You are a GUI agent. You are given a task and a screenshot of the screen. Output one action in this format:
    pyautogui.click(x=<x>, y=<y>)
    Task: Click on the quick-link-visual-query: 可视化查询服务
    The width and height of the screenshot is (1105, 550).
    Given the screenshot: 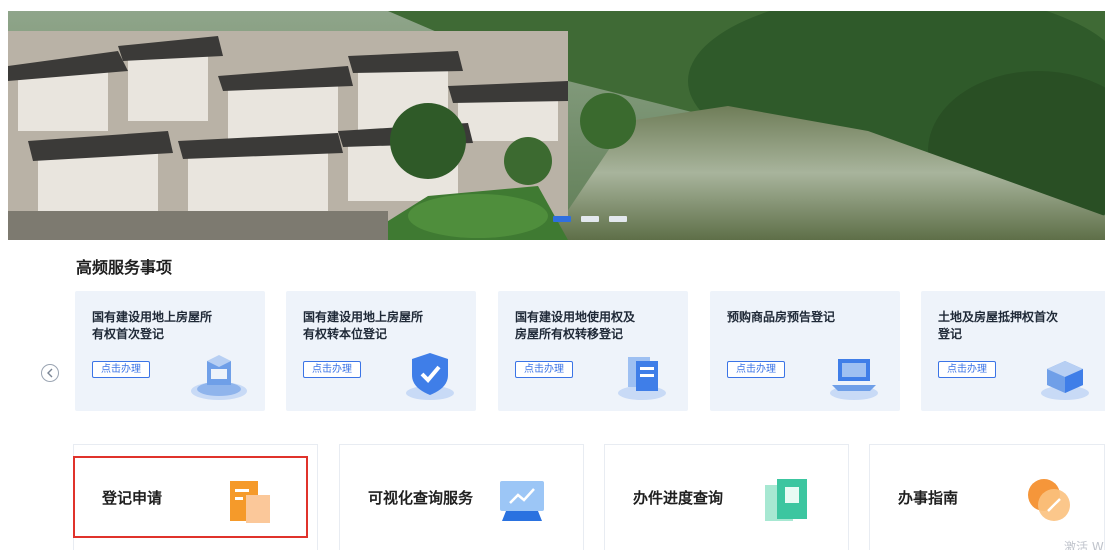 What is the action you would take?
    pyautogui.click(x=461, y=497)
    